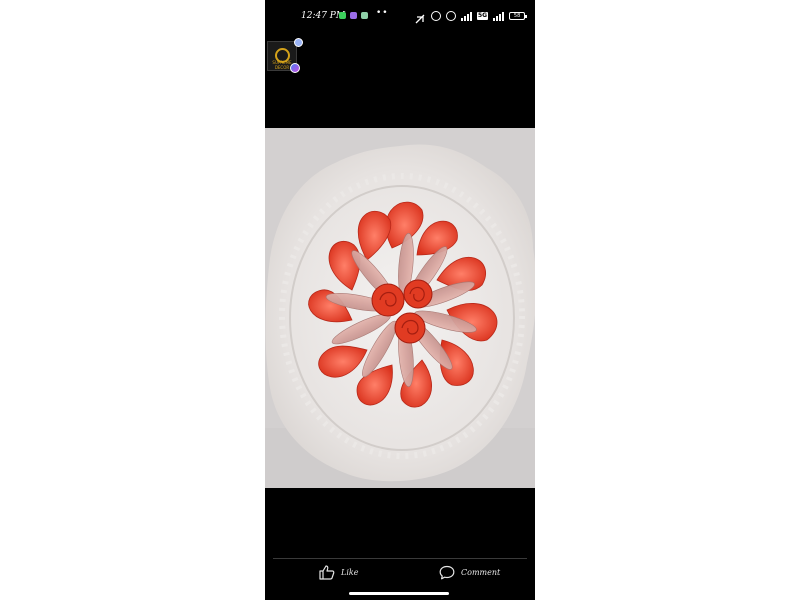  What do you see at coordinates (298, 42) in the screenshot?
I see `online-status-dot` at bounding box center [298, 42].